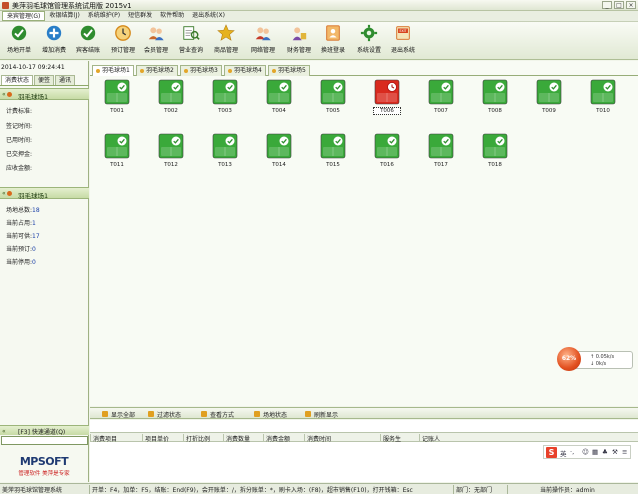 This screenshot has height=494, width=638. What do you see at coordinates (64, 16) in the screenshot?
I see `menu-checkout: 收银结算(J)` at bounding box center [64, 16].